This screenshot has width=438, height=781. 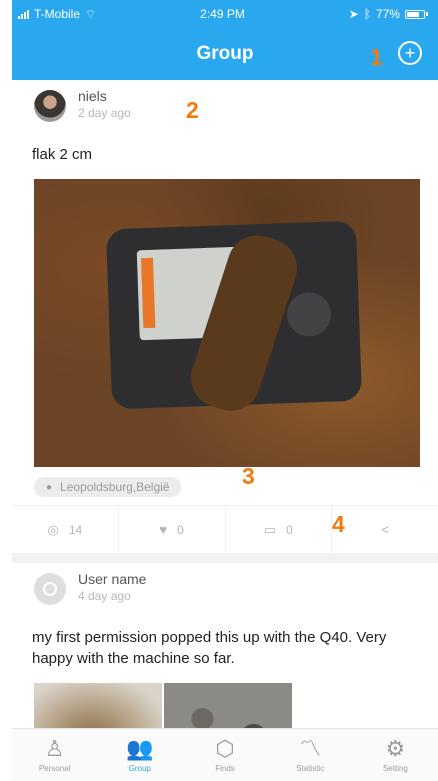 What do you see at coordinates (54, 748) in the screenshot?
I see `person-icon: ♙` at bounding box center [54, 748].